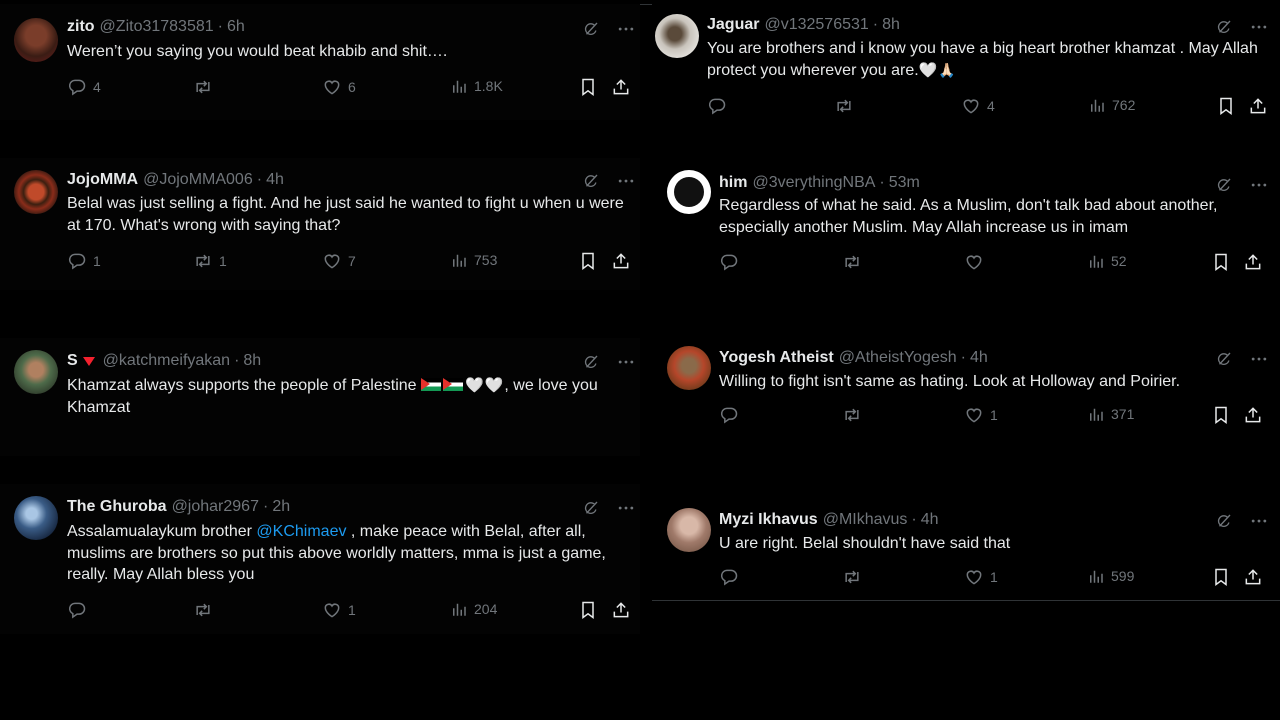 The image size is (1280, 720). Describe the element at coordinates (978, 106) in the screenshot. I see `like-button: 4` at that location.